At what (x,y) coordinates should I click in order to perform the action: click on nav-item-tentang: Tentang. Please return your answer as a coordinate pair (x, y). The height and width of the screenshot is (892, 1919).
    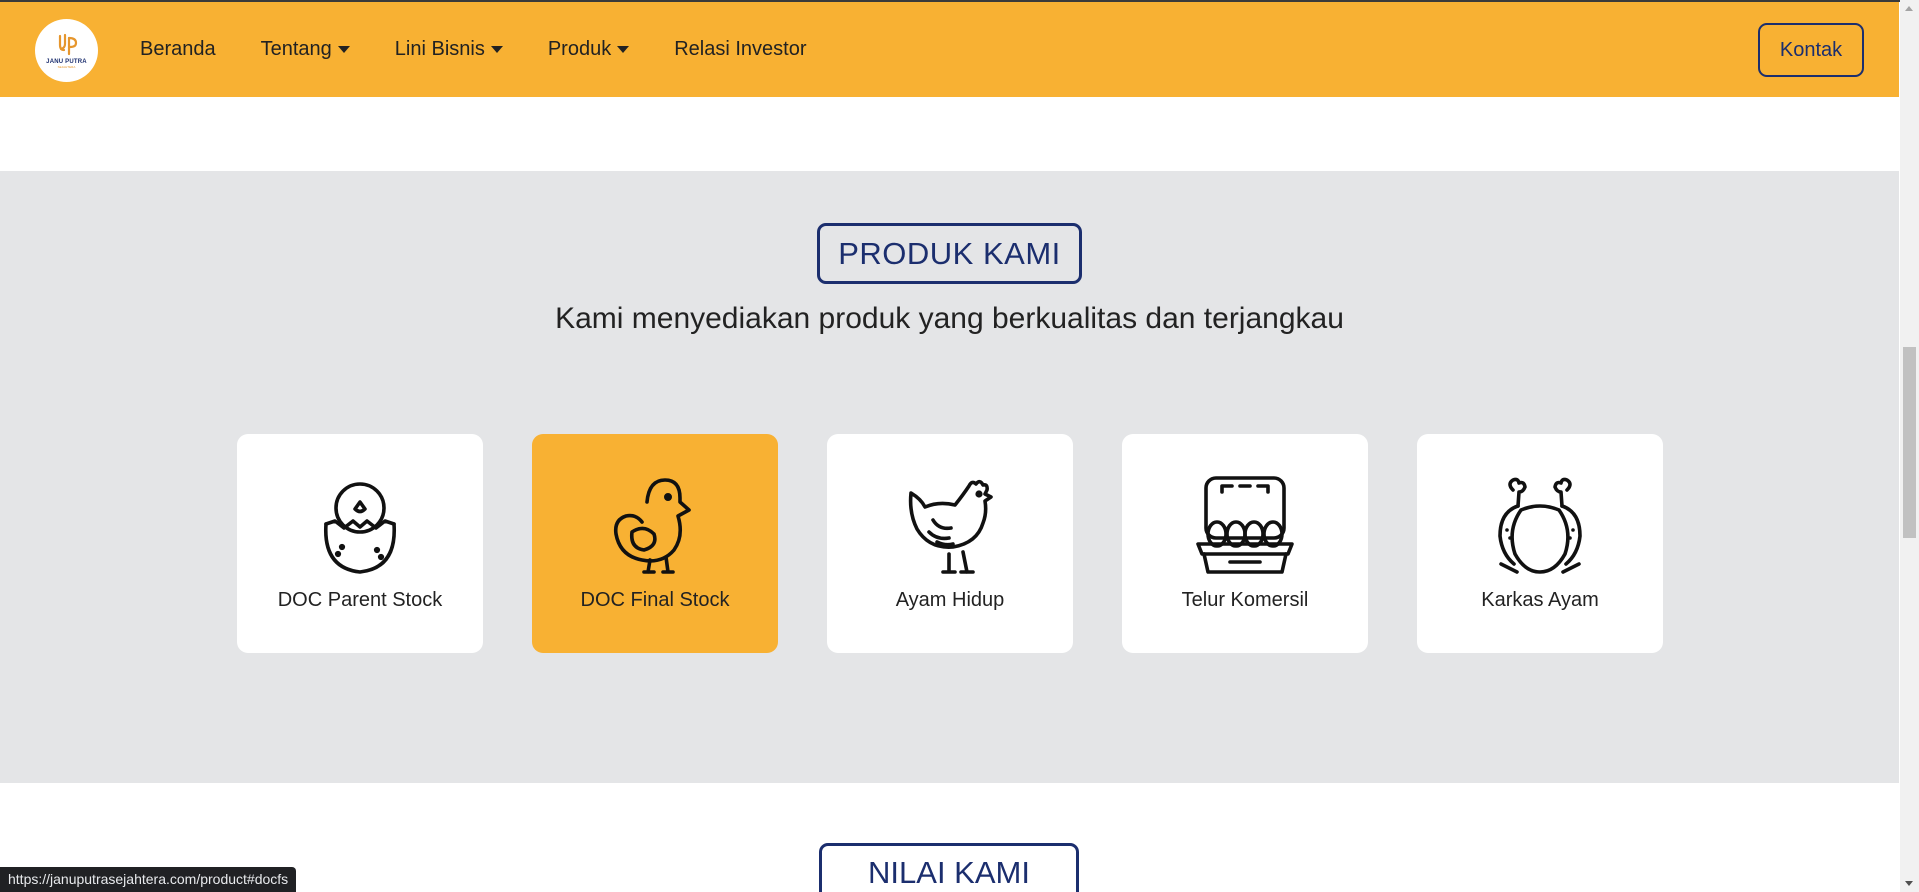
    Looking at the image, I should click on (305, 49).